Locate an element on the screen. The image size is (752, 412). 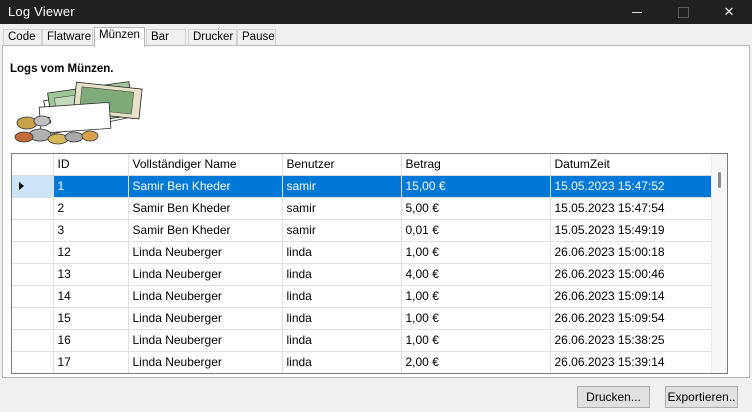
current-row-arrow-icon is located at coordinates (21, 186).